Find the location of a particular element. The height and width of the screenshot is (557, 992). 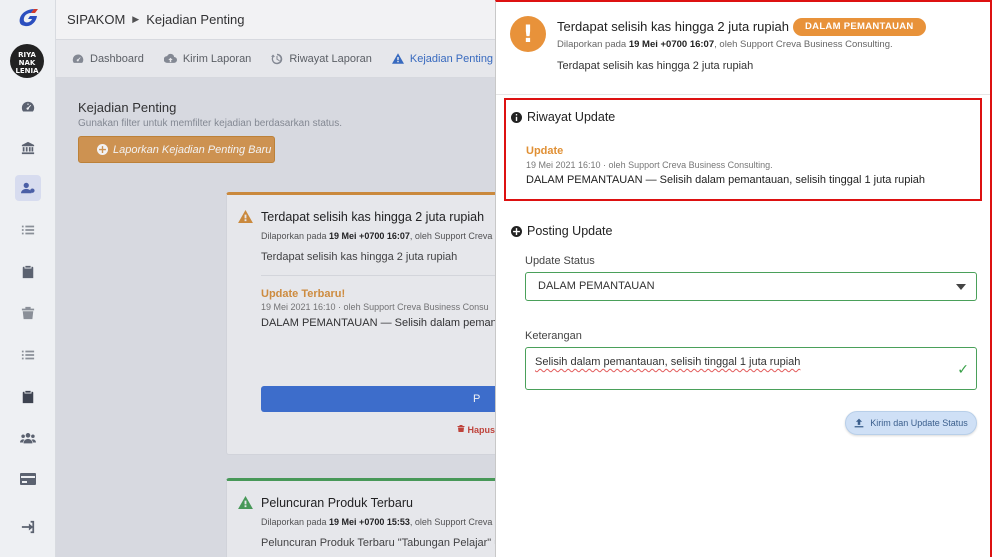

posting-heading: Posting Update is located at coordinates (561, 231).